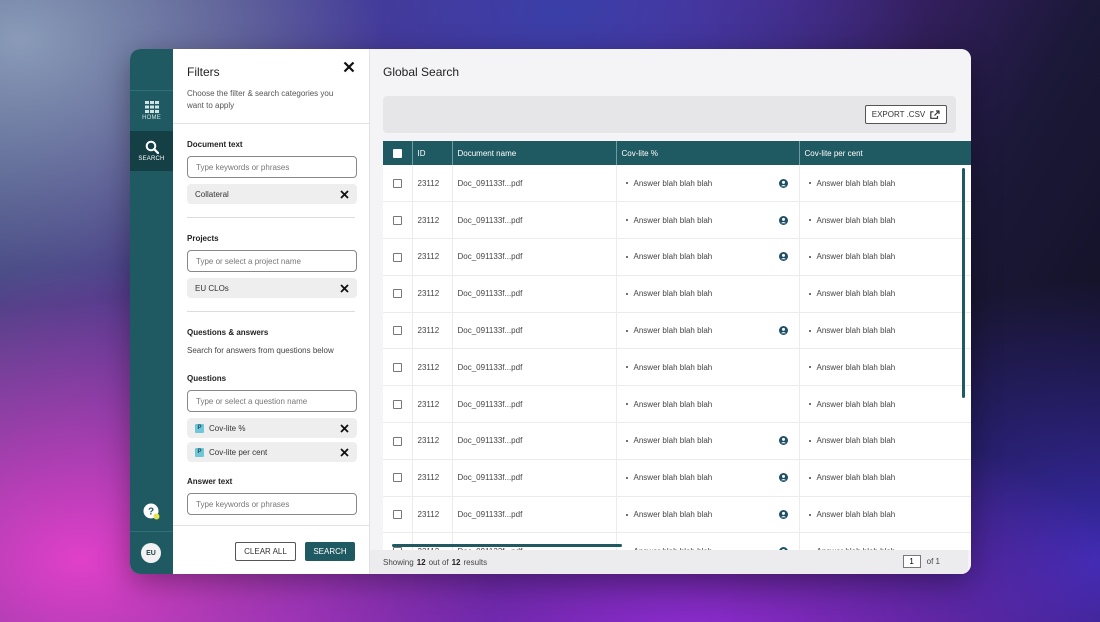 The width and height of the screenshot is (1100, 622). Describe the element at coordinates (349, 67) in the screenshot. I see `close-icon` at that location.